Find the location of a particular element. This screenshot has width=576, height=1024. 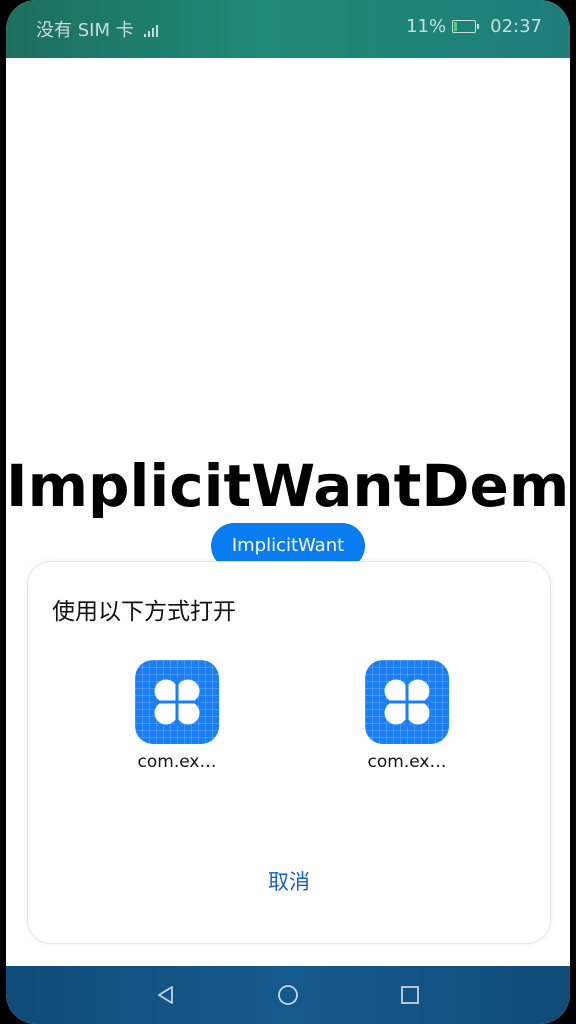

status-left: 没有 SIM 卡 is located at coordinates (97, 29).